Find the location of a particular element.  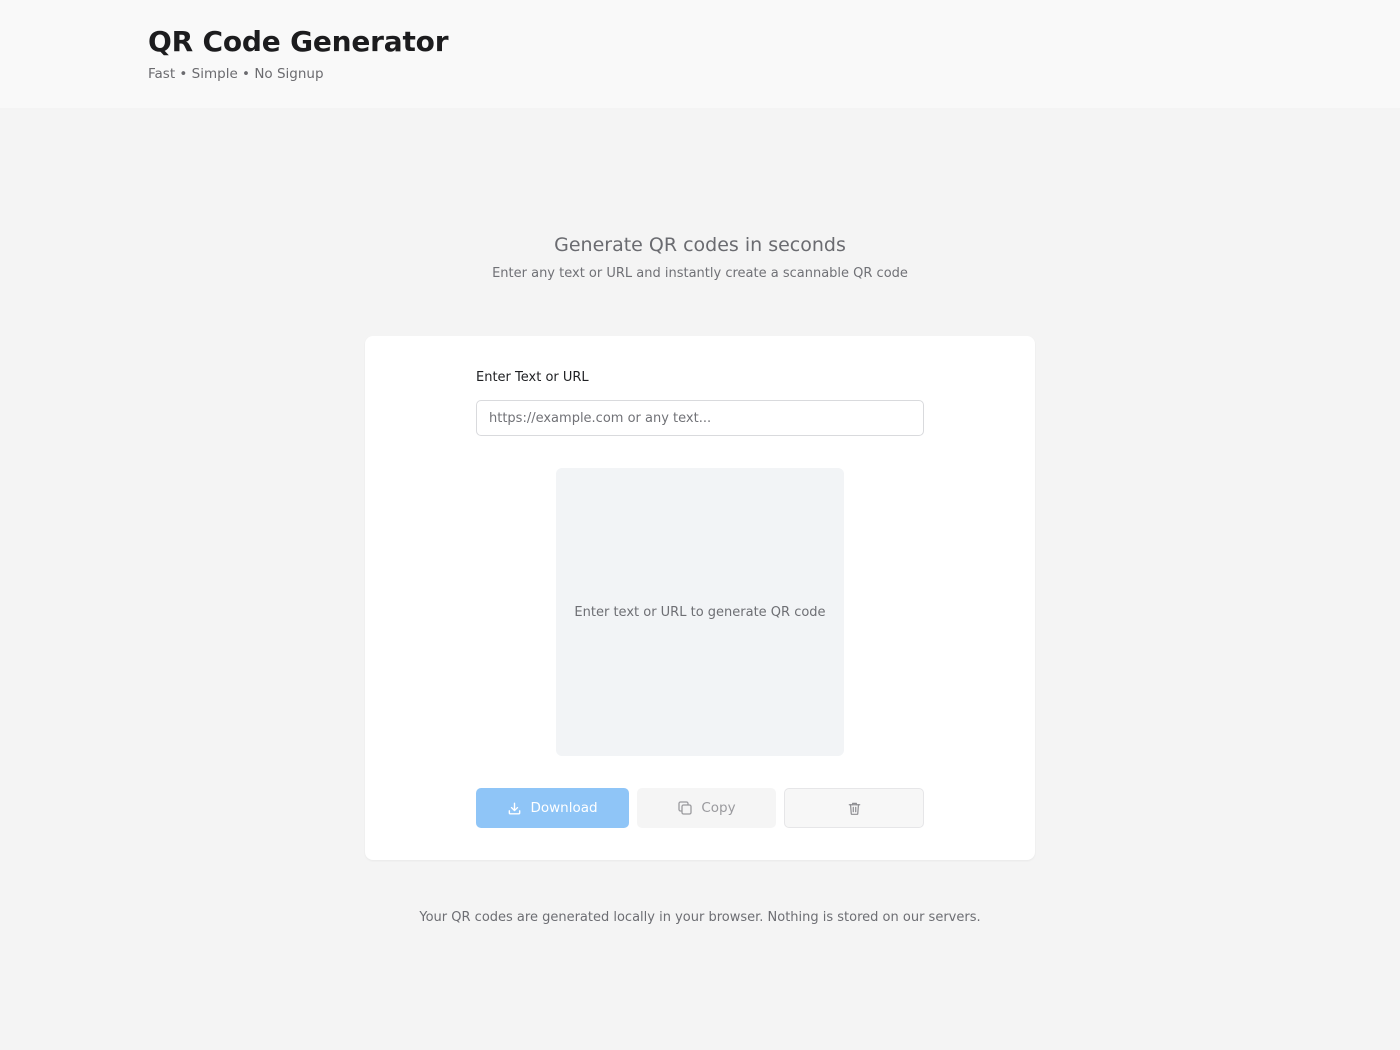

app-title: QR Code Generator is located at coordinates (298, 41).